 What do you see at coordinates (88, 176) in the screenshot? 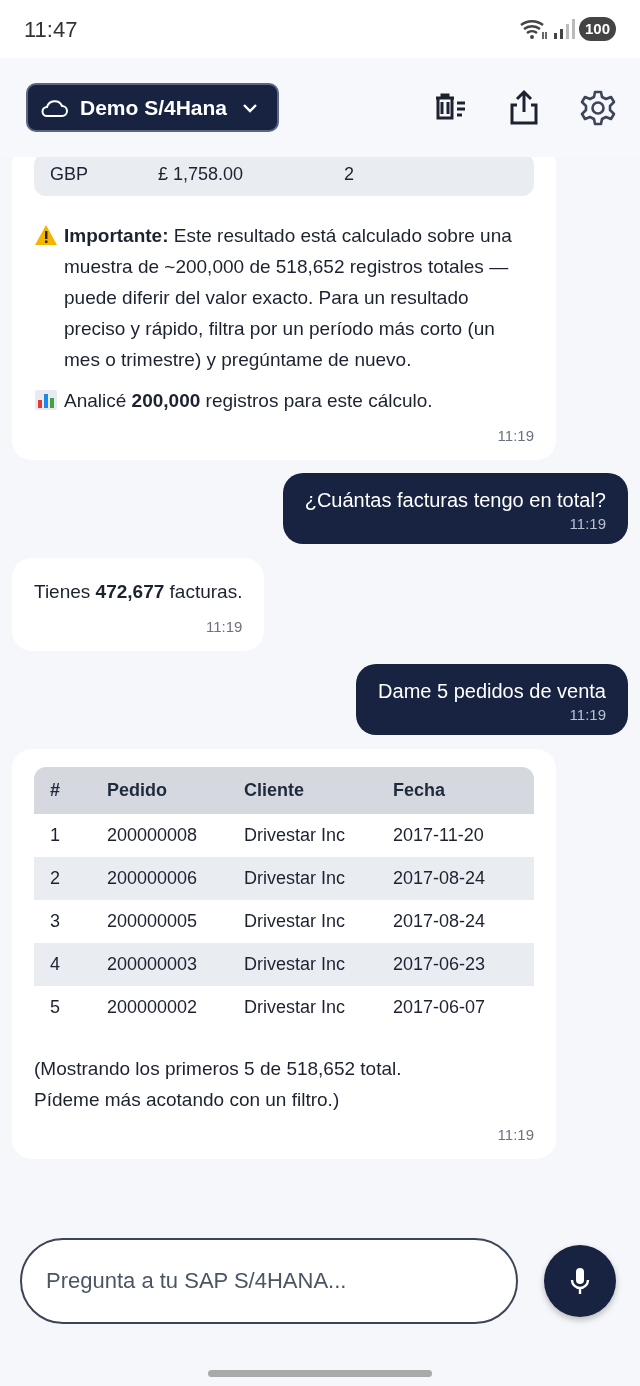
I see `table-cell: GBP` at bounding box center [88, 176].